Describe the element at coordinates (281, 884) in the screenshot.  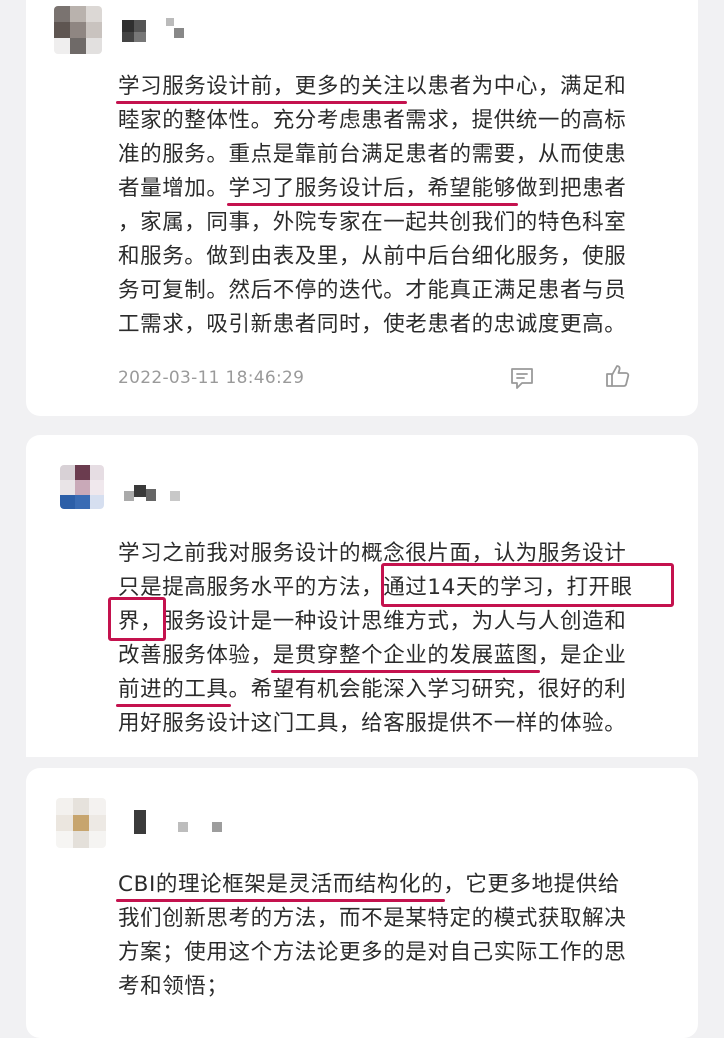
I see `highlighted-text: CBI的理论框架是灵活而结构化的` at that location.